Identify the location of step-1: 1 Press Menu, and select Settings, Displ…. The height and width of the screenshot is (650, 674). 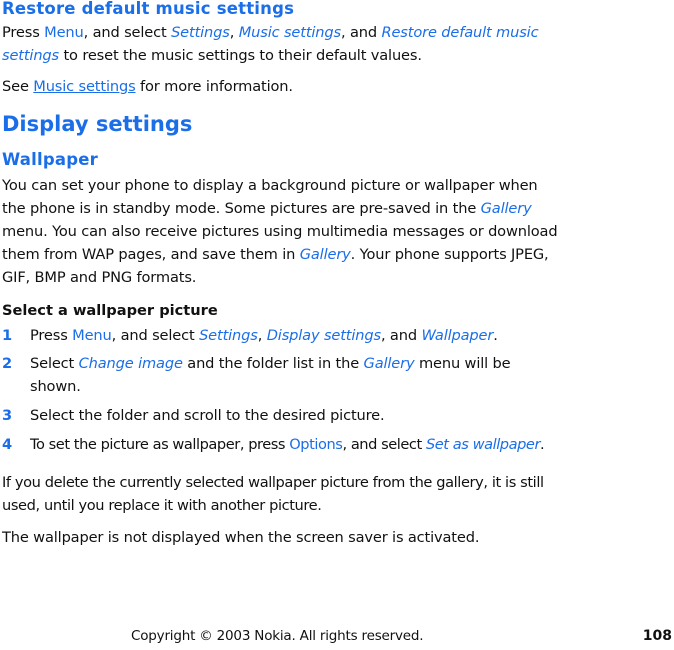
(288, 335).